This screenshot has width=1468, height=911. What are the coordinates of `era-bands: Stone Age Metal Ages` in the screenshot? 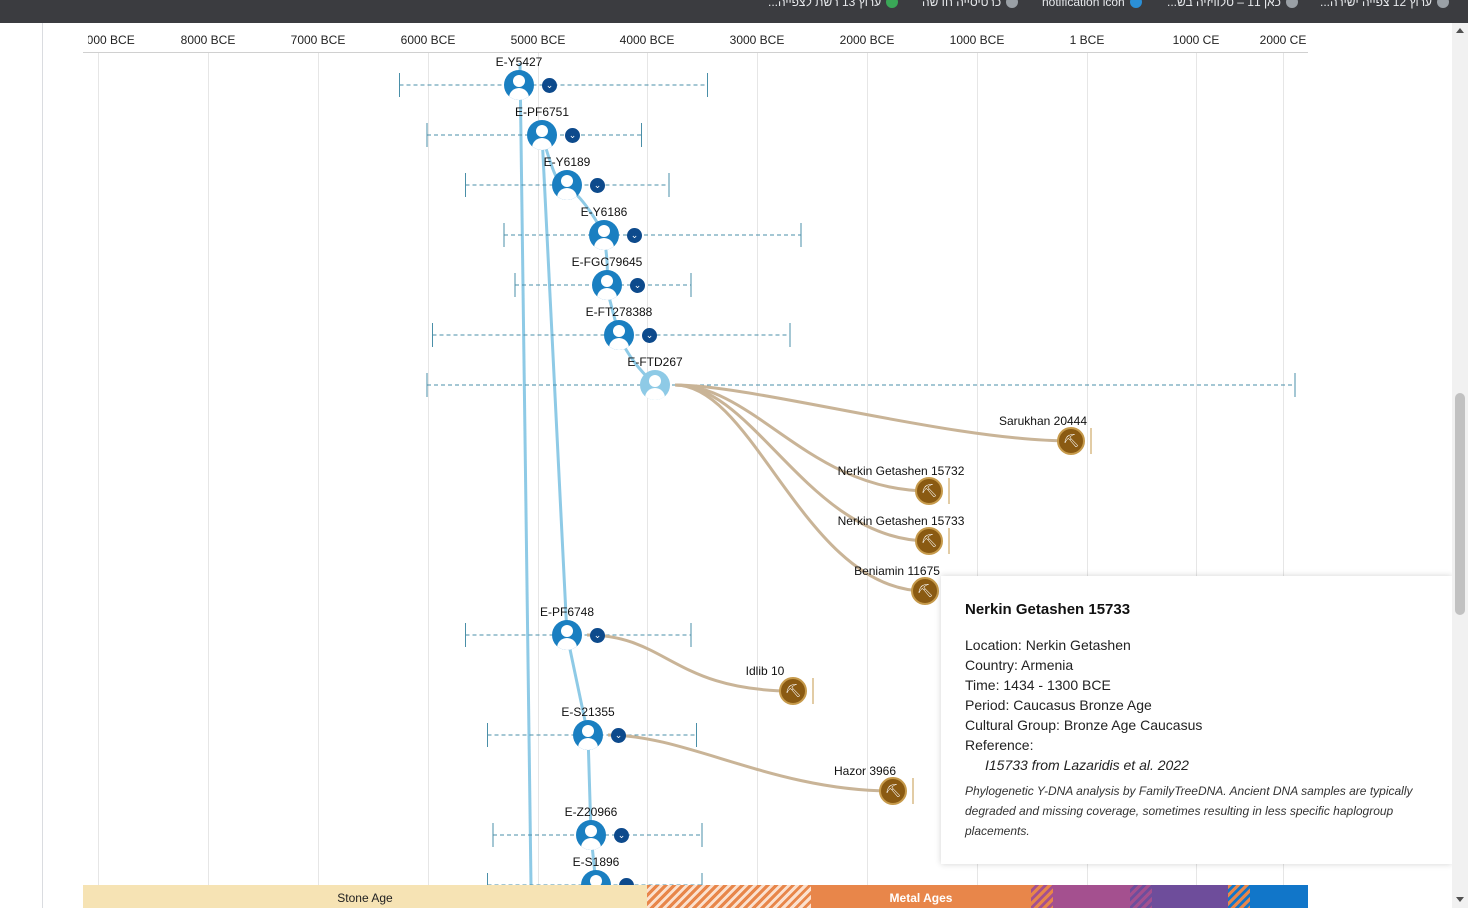 It's located at (695, 896).